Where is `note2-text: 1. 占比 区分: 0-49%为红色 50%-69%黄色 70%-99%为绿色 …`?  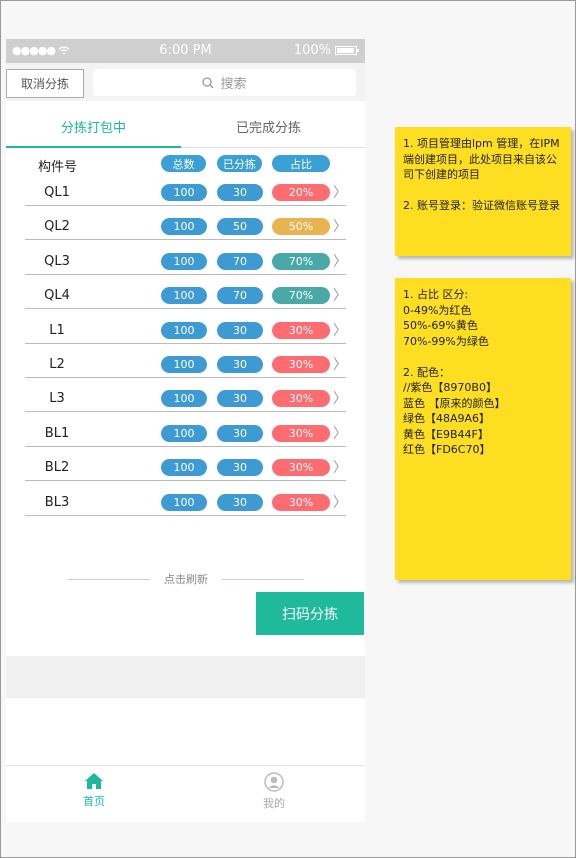 note2-text: 1. 占比 区分: 0-49%为红色 50%-69%黄色 70%-99%为绿色 … is located at coordinates (454, 372).